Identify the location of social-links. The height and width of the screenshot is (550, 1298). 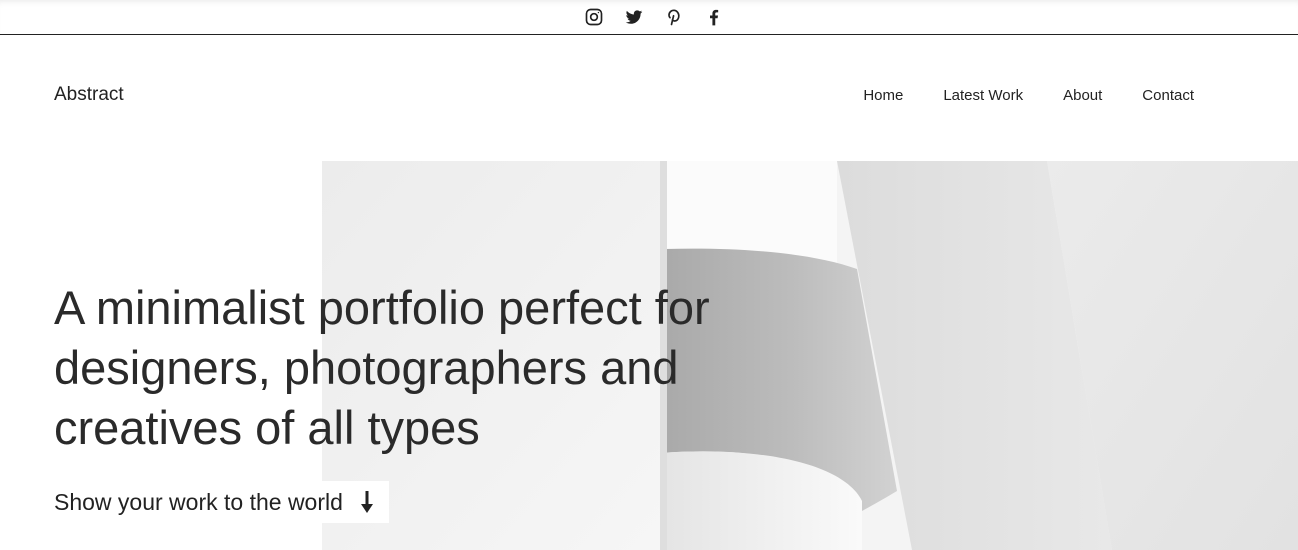
(654, 17).